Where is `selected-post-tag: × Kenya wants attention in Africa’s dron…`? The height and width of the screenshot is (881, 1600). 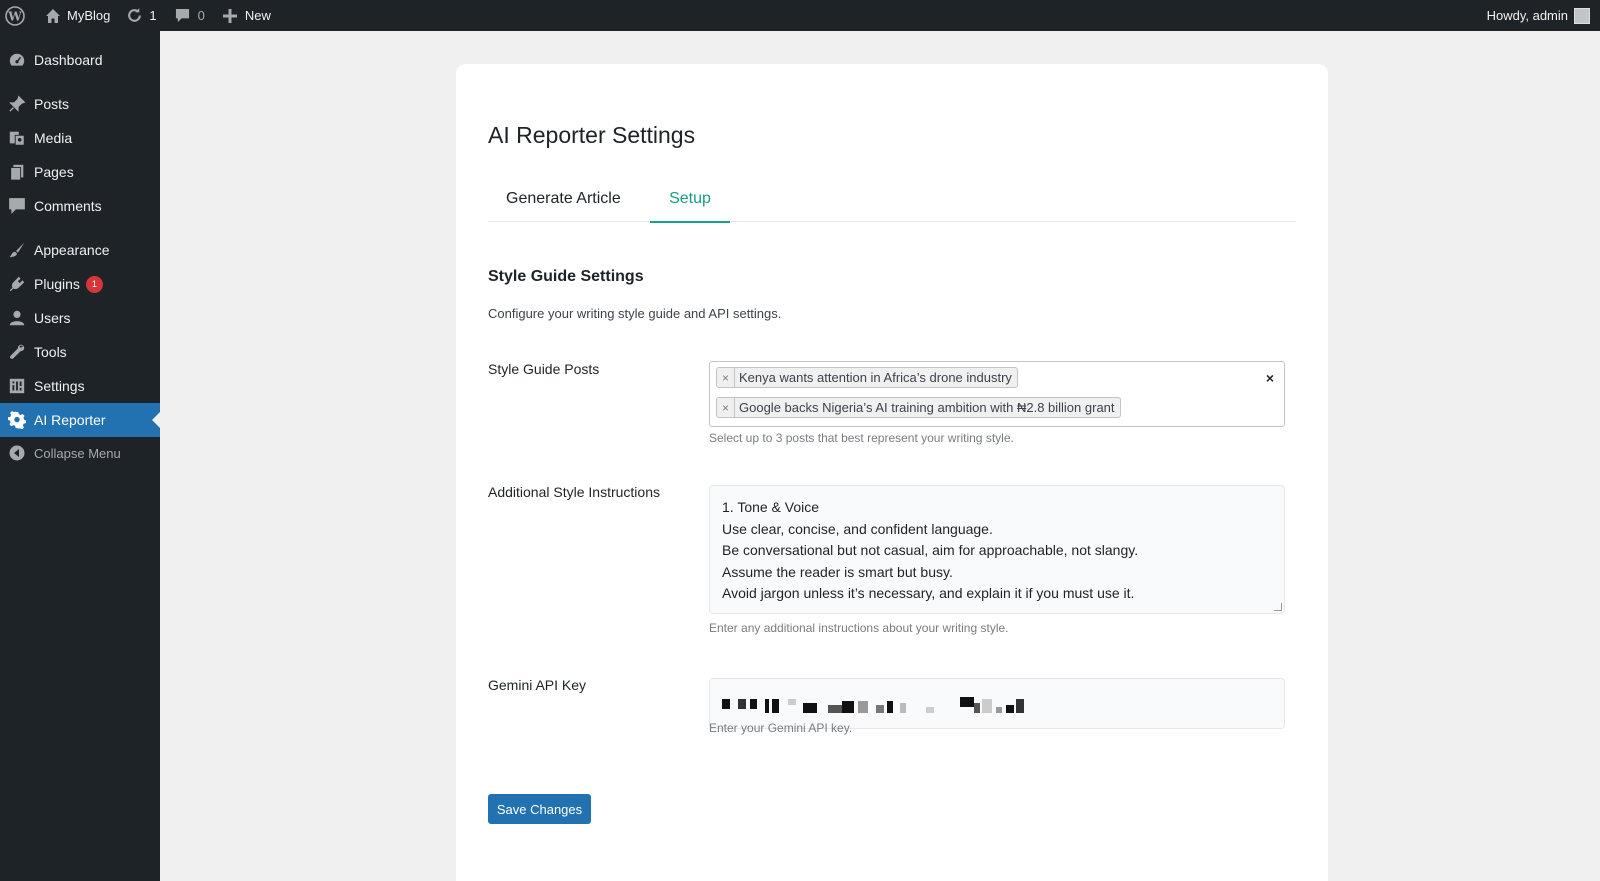 selected-post-tag: × Kenya wants attention in Africa’s dron… is located at coordinates (867, 377).